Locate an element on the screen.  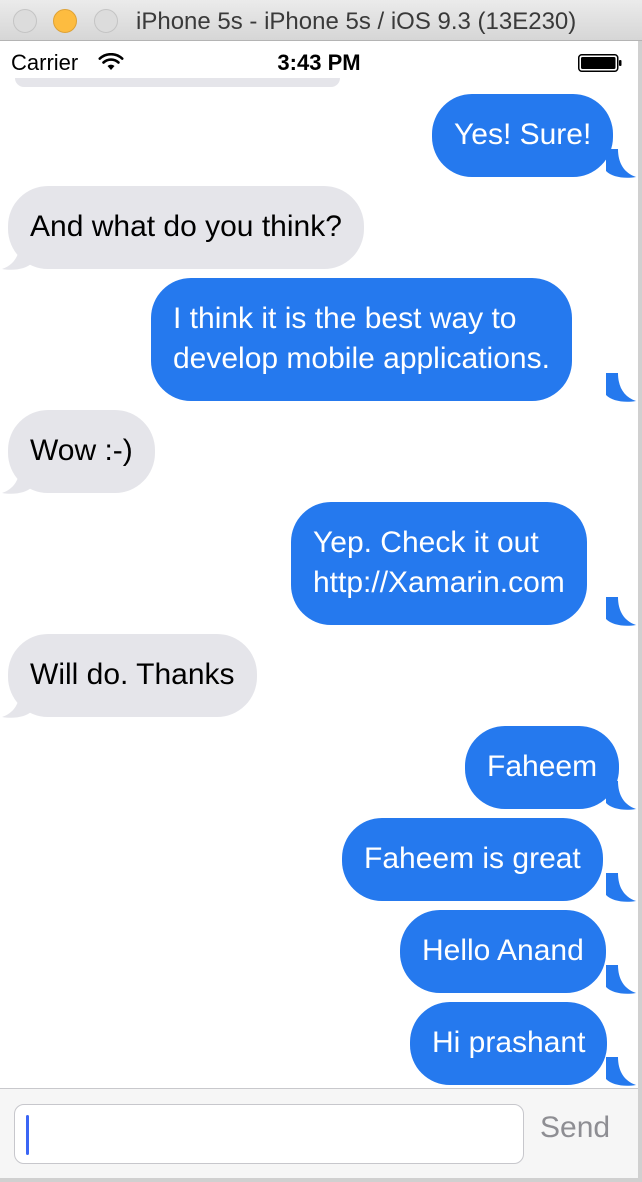
message-text: Faheem is located at coordinates (542, 766).